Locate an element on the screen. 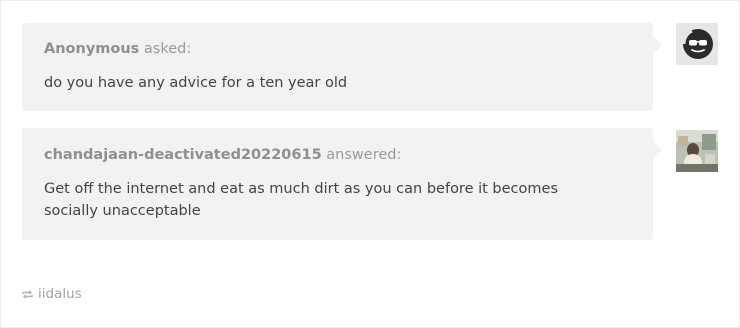 The width and height of the screenshot is (740, 328). anonymous-avatar is located at coordinates (697, 44).